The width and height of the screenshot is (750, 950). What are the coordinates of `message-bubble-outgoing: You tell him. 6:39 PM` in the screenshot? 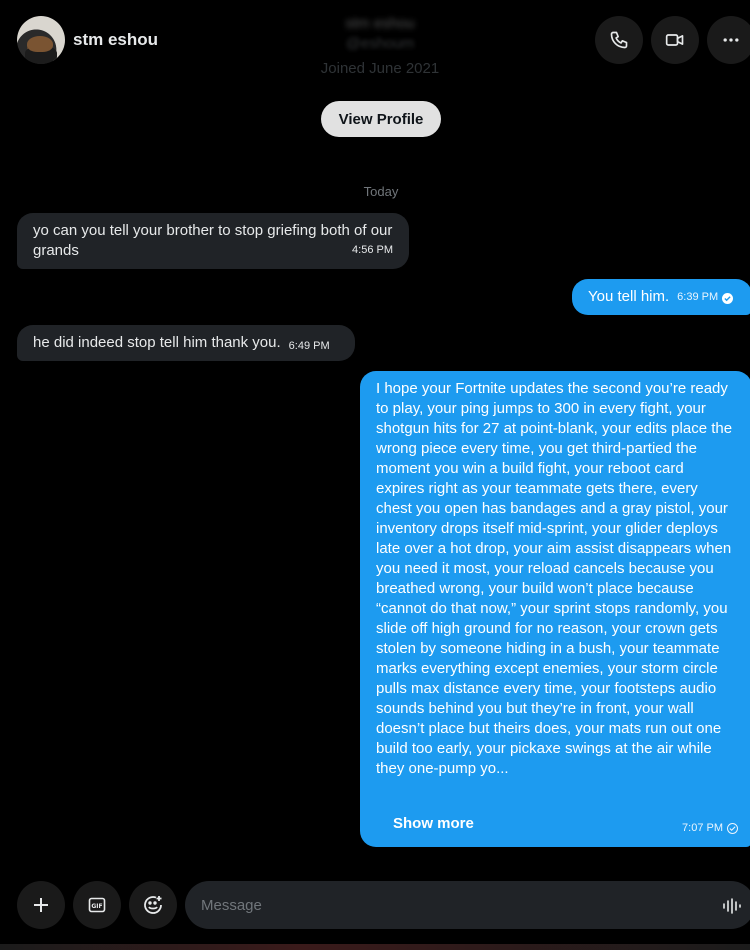 It's located at (661, 297).